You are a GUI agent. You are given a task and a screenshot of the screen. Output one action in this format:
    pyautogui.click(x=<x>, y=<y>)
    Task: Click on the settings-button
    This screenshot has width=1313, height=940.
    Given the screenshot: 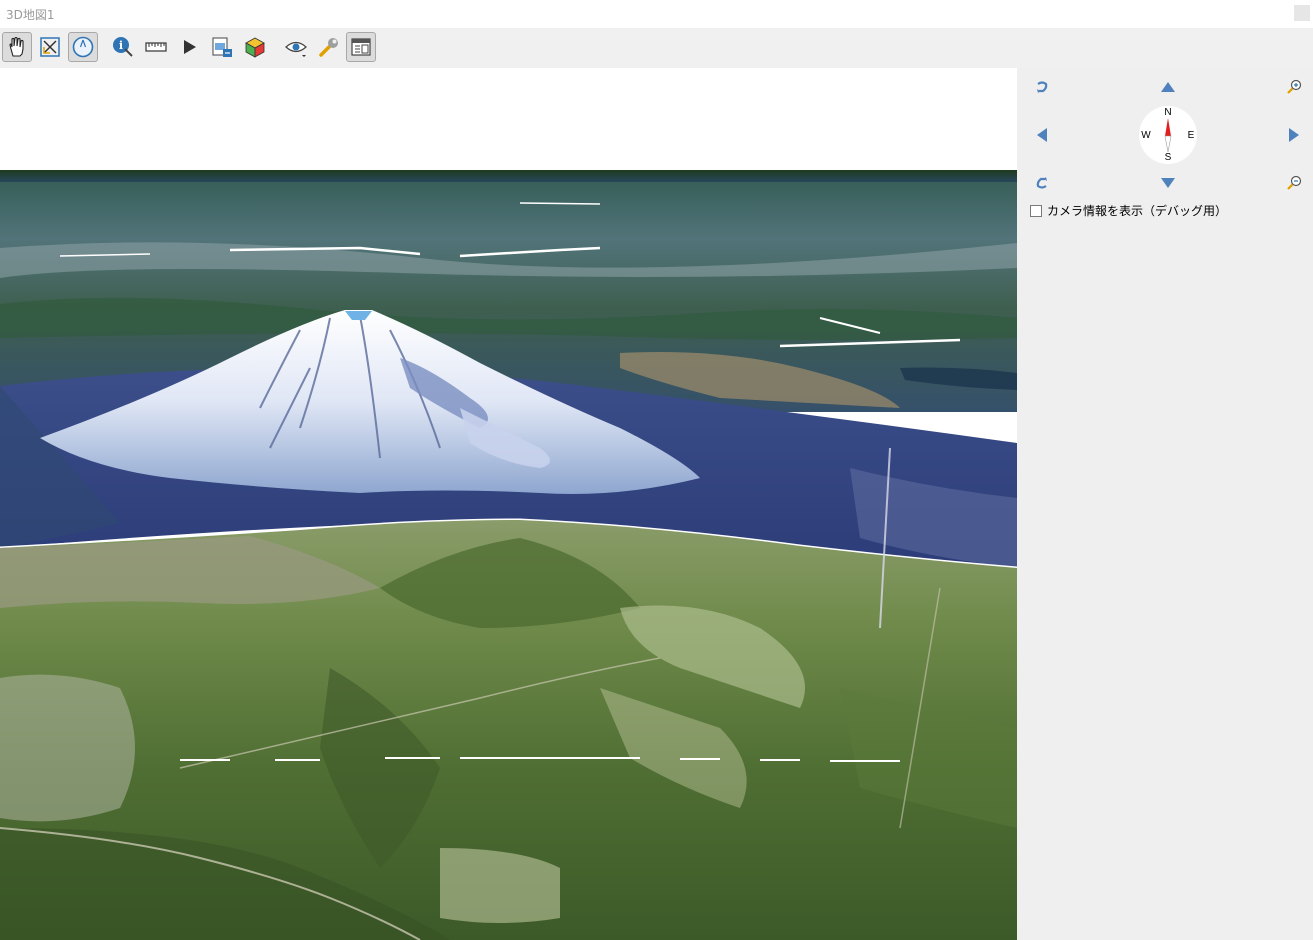 What is the action you would take?
    pyautogui.click(x=329, y=47)
    